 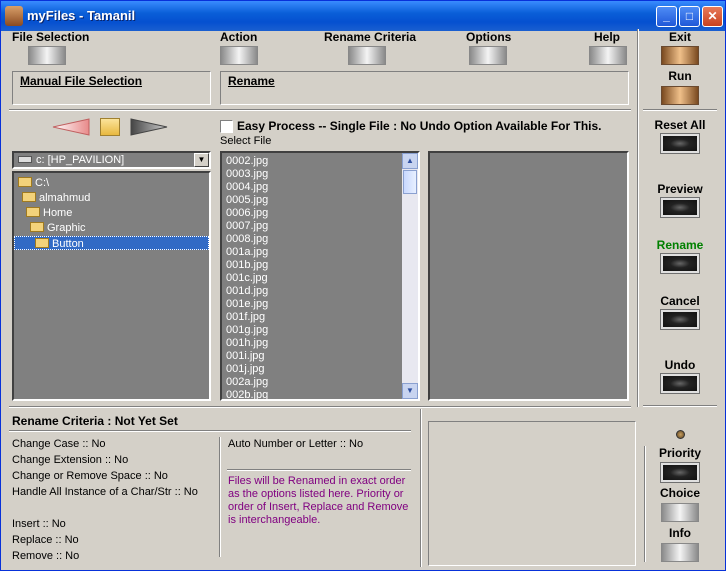 I want to click on criteria-insert: Insert :: No, so click(x=39, y=524).